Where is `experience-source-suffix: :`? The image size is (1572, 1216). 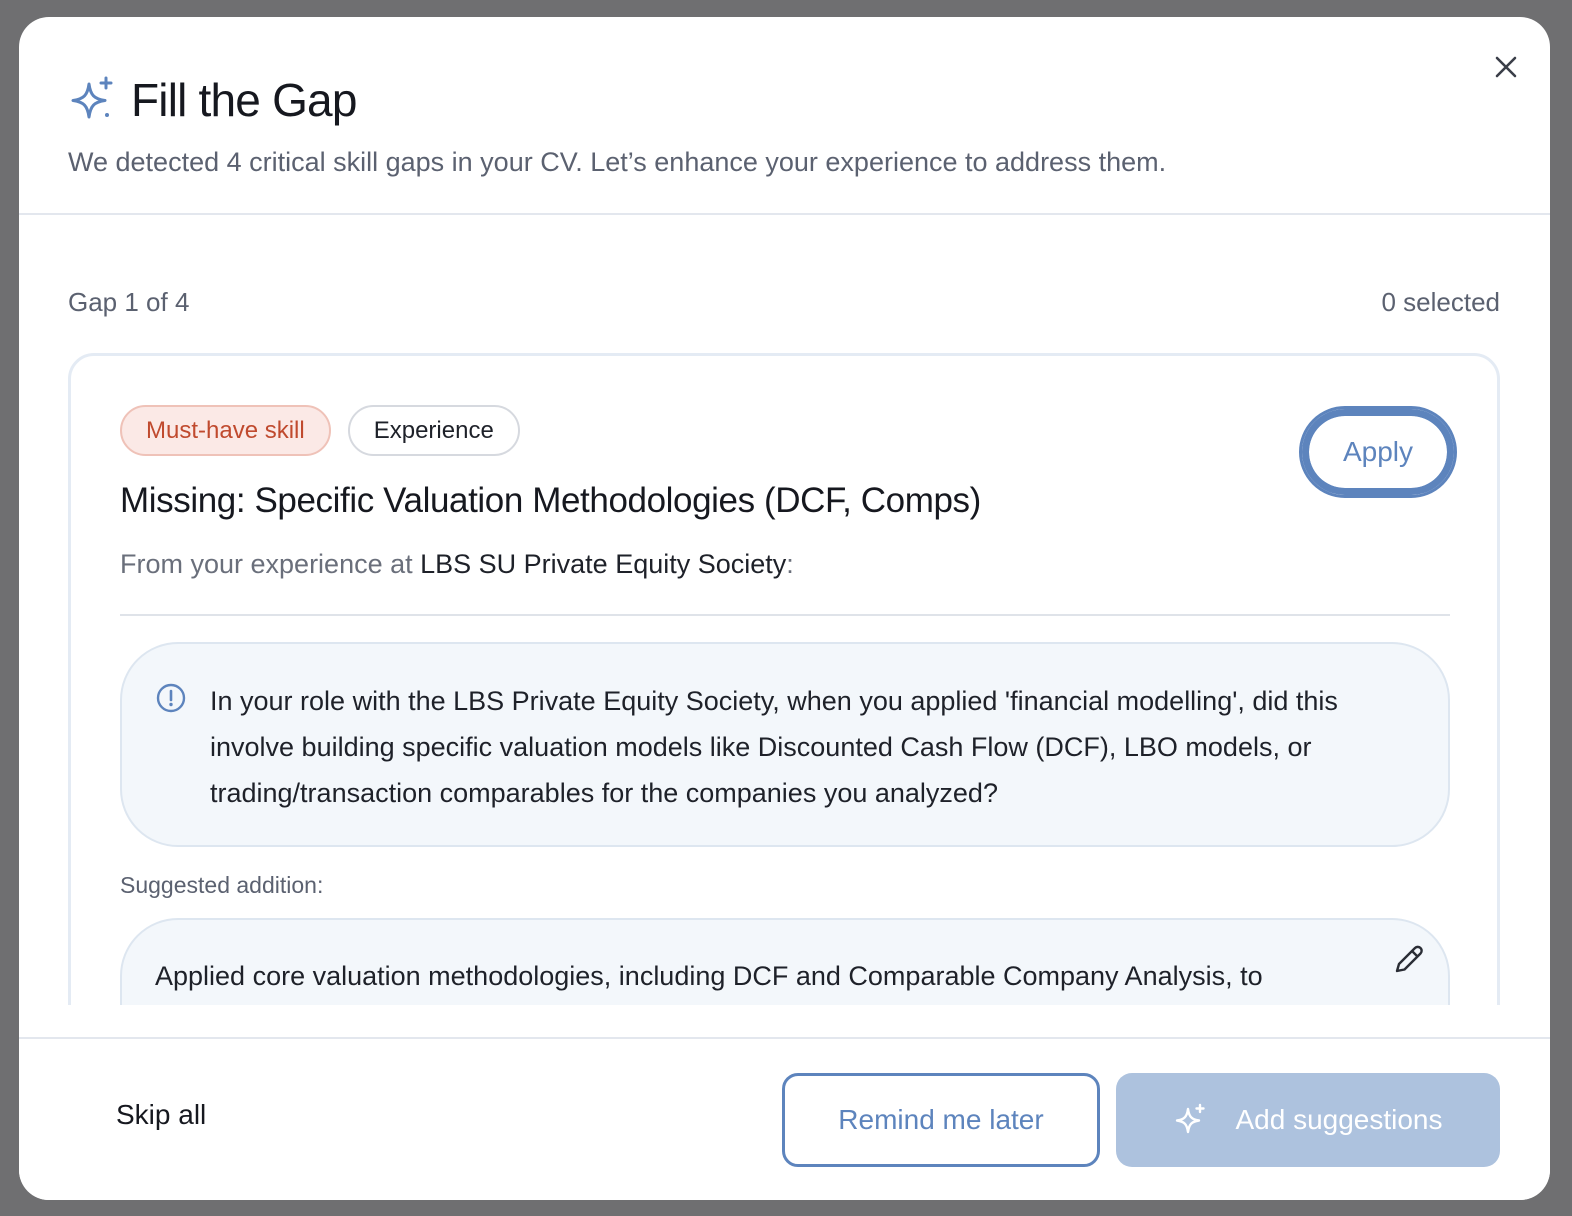
experience-source-suffix: : is located at coordinates (790, 564).